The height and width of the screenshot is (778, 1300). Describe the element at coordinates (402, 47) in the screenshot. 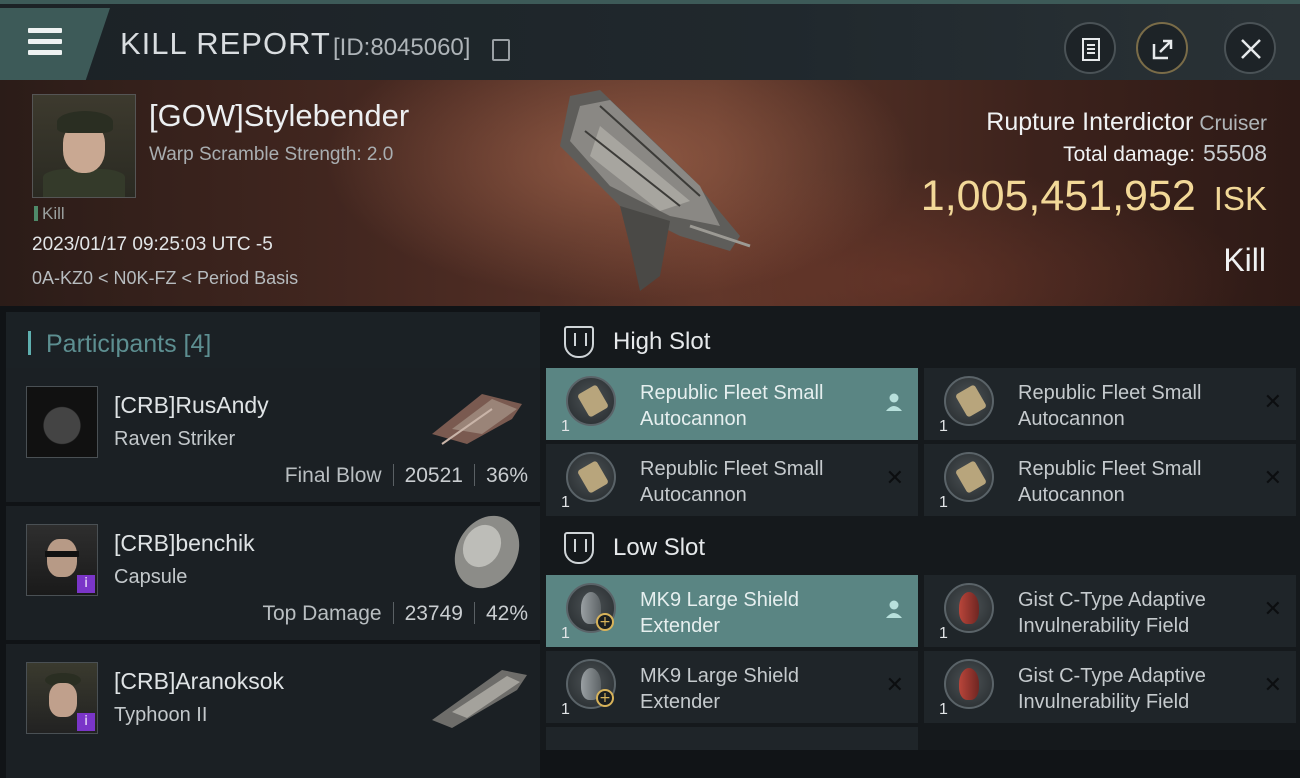

I see `report-id: [ID:8045060]` at that location.